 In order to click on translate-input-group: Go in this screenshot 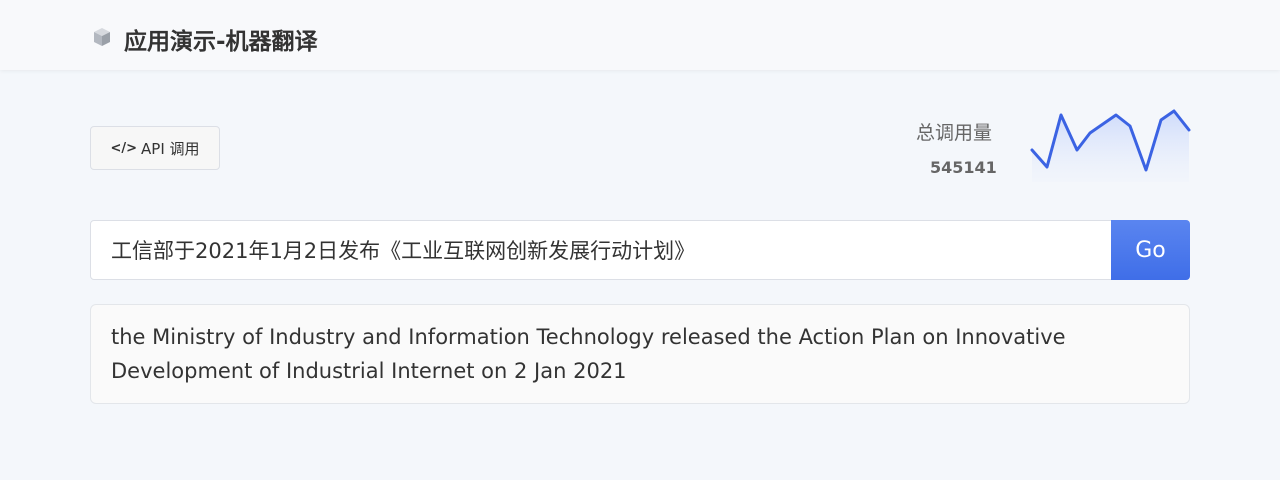, I will do `click(640, 250)`.